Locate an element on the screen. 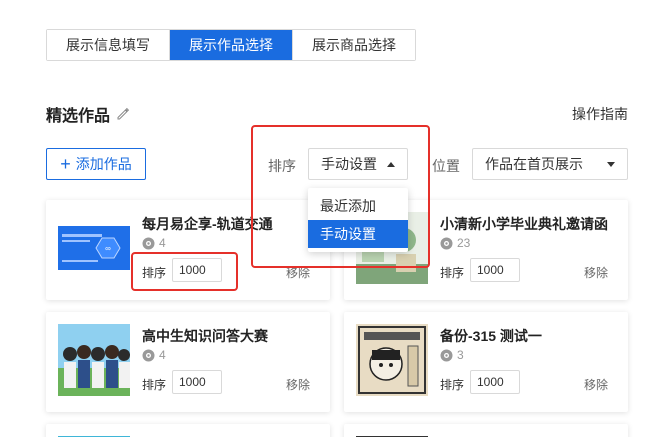  work-title: 高中生知识问答大赛 is located at coordinates (205, 336).